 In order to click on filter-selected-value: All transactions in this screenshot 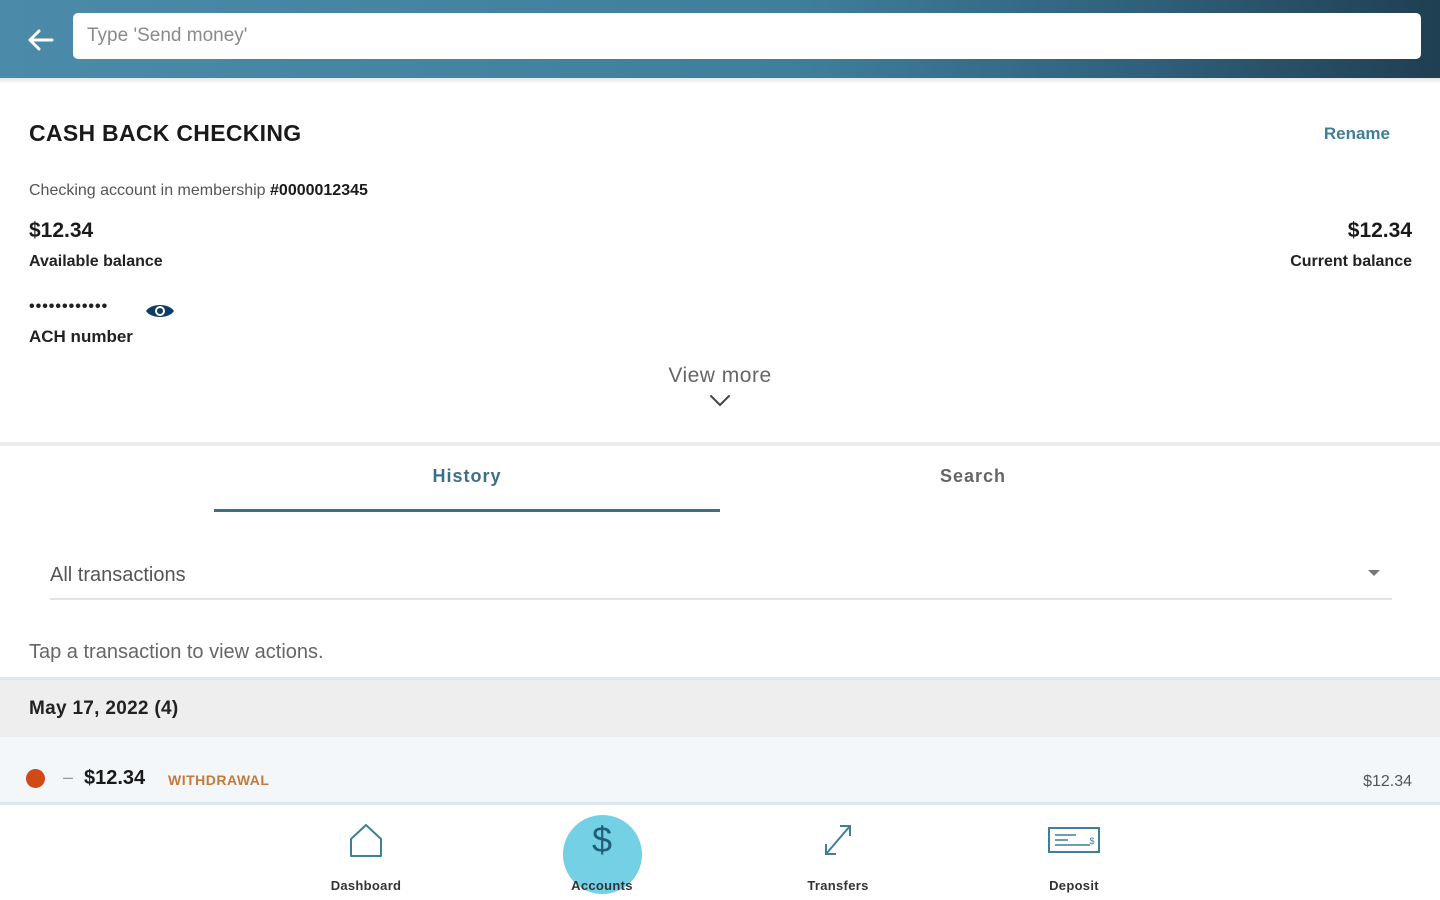, I will do `click(118, 575)`.